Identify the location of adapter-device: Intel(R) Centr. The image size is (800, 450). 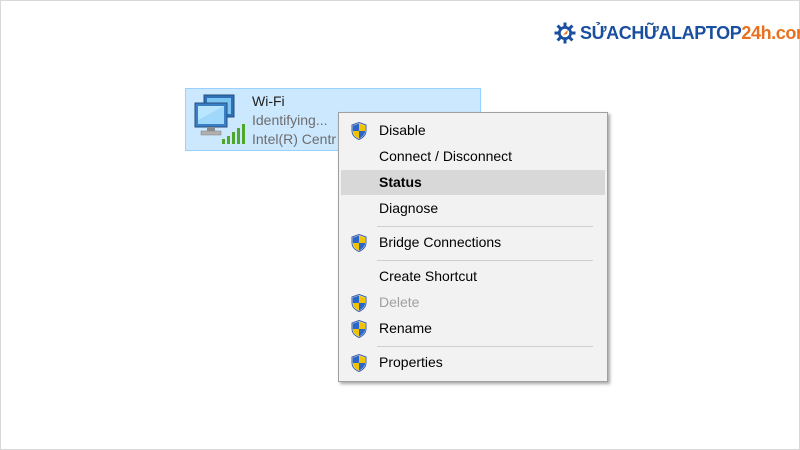
(294, 139).